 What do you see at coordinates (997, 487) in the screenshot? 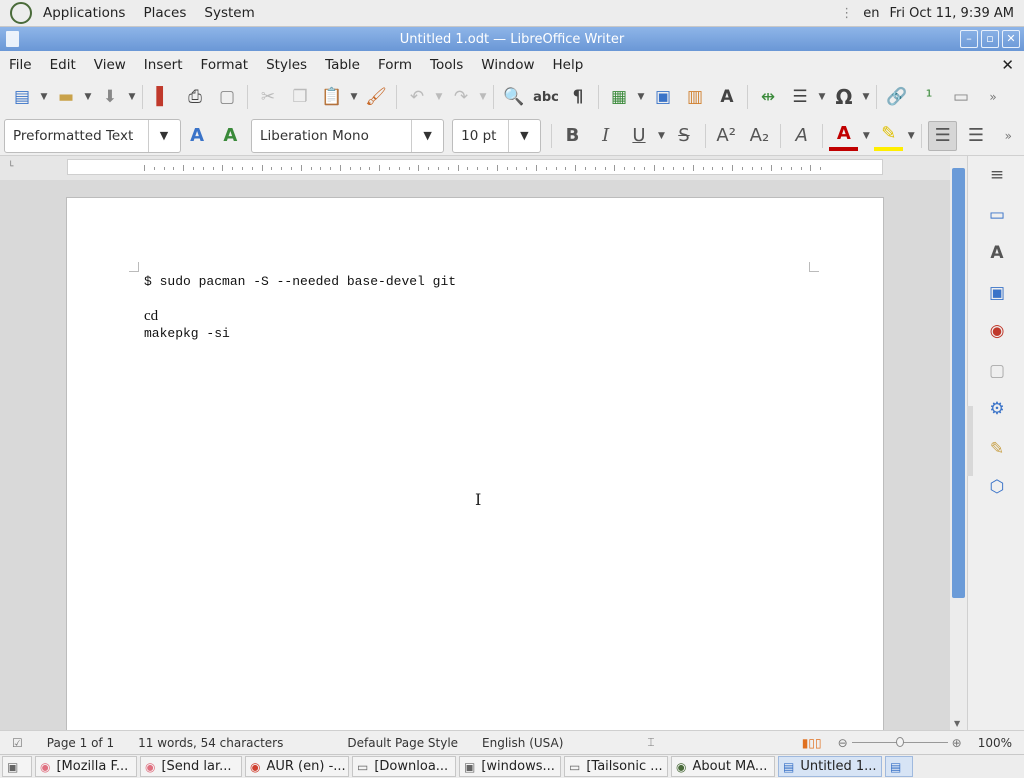
I see `design-icon: ⬡` at bounding box center [997, 487].